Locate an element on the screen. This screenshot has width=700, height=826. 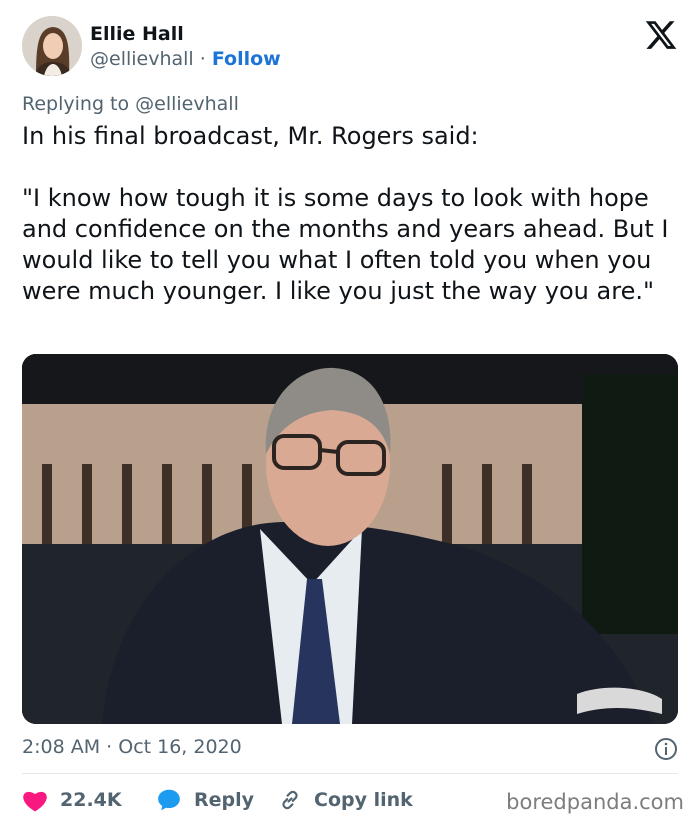
tweet-timestamp: 2:08 AM · Oct 16, 2020 is located at coordinates (132, 747).